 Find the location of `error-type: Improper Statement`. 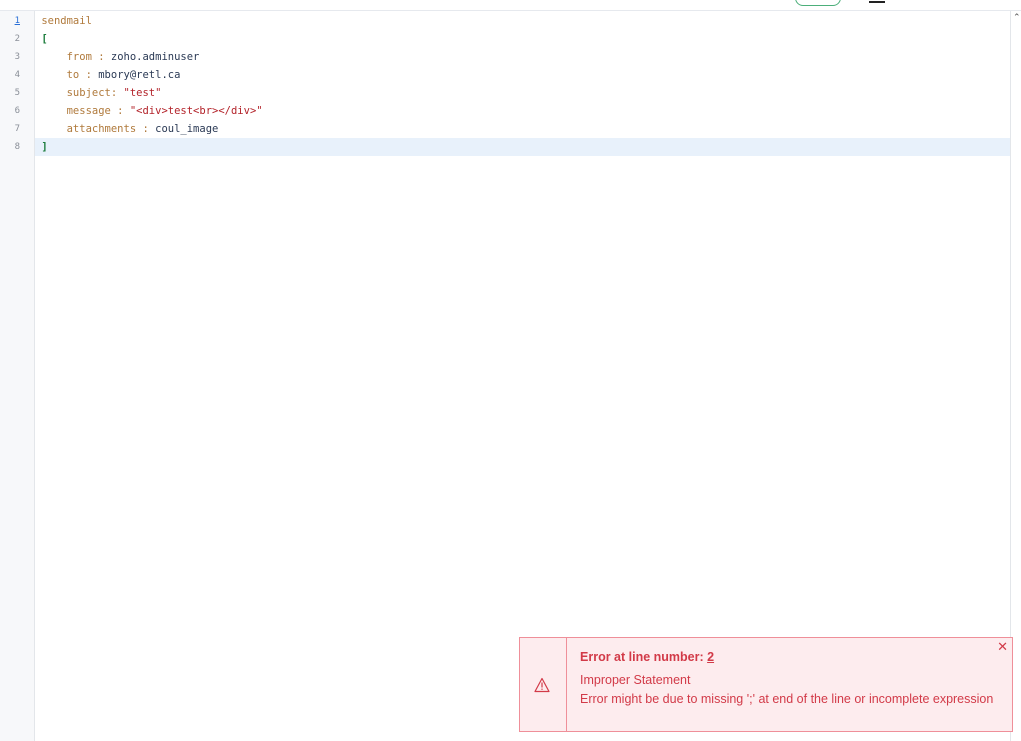

error-type: Improper Statement is located at coordinates (635, 680).